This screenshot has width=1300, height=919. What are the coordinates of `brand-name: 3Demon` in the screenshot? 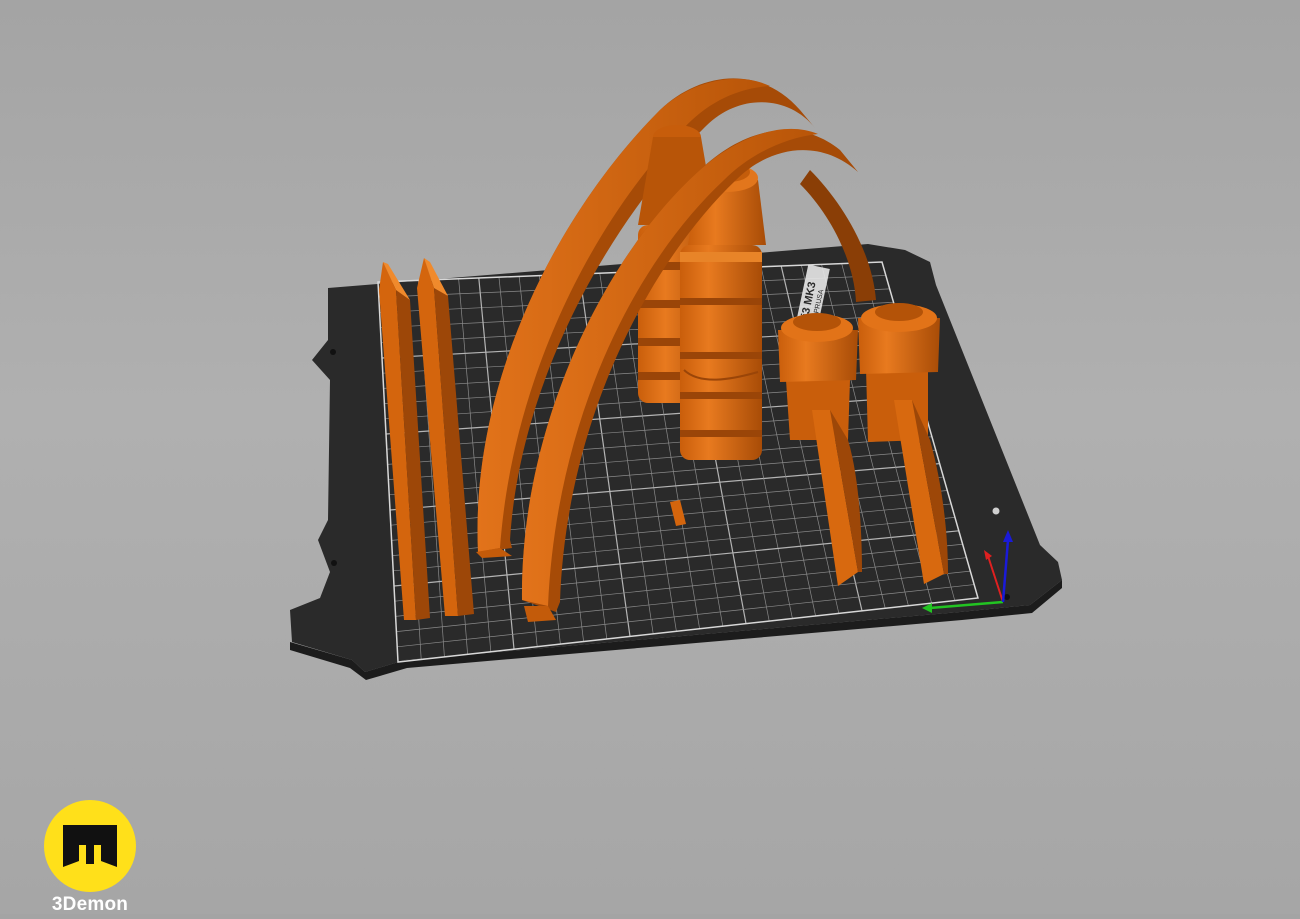 It's located at (90, 904).